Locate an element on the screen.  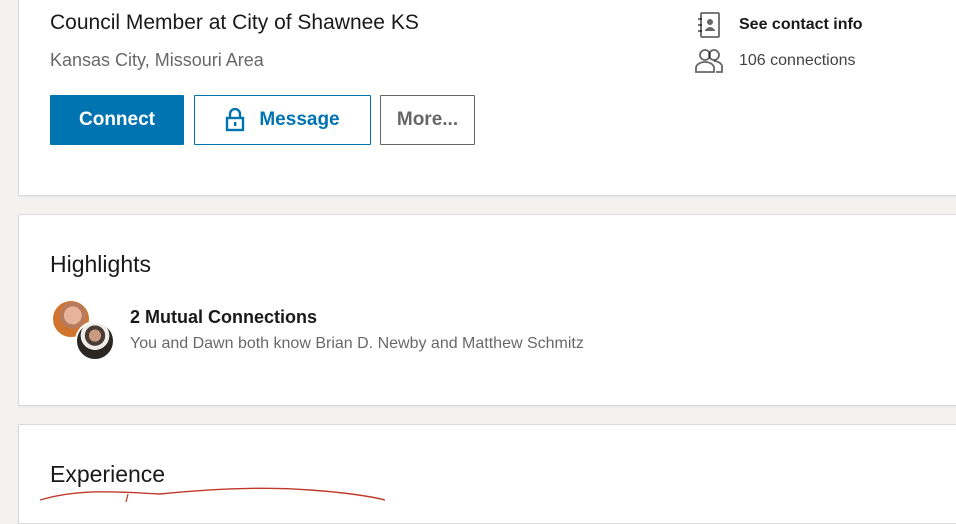
profile-headline: Council Member at City of Shawnee KS is located at coordinates (234, 22).